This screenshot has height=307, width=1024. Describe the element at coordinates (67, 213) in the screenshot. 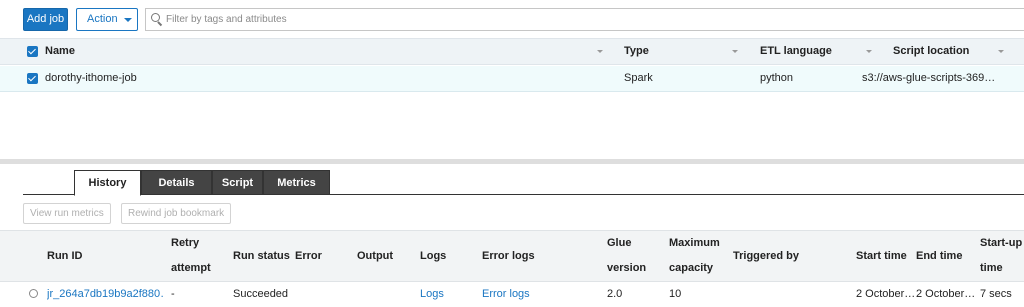

I see `view-run-metrics-button: View run metrics` at that location.